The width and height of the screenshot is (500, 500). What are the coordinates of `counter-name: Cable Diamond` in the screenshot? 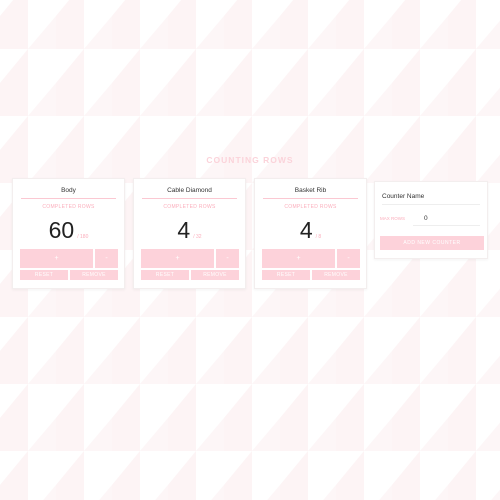 It's located at (189, 190).